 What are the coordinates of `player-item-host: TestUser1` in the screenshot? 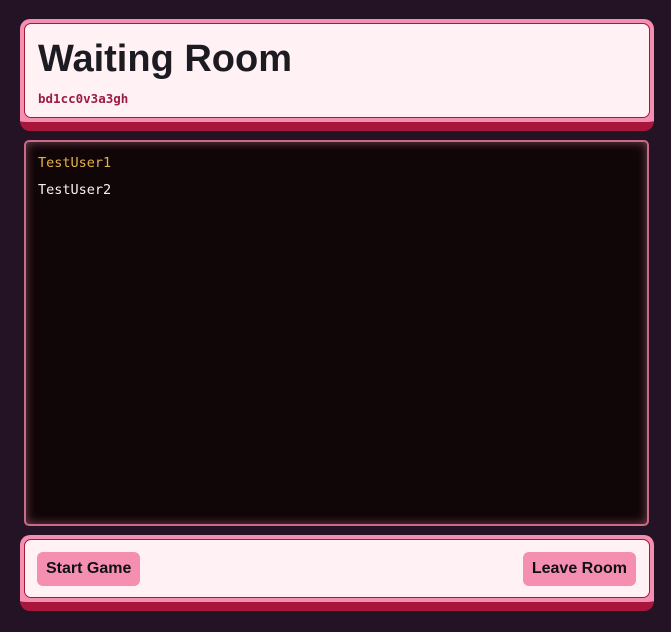 It's located at (75, 163).